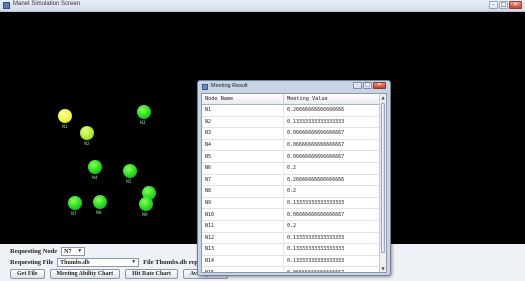  I want to click on close-button: ✕, so click(515, 5).